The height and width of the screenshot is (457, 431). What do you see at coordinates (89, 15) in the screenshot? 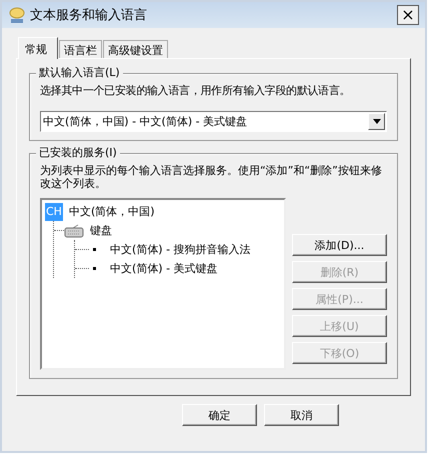
I see `window-title: 文本服务和输入语言` at bounding box center [89, 15].